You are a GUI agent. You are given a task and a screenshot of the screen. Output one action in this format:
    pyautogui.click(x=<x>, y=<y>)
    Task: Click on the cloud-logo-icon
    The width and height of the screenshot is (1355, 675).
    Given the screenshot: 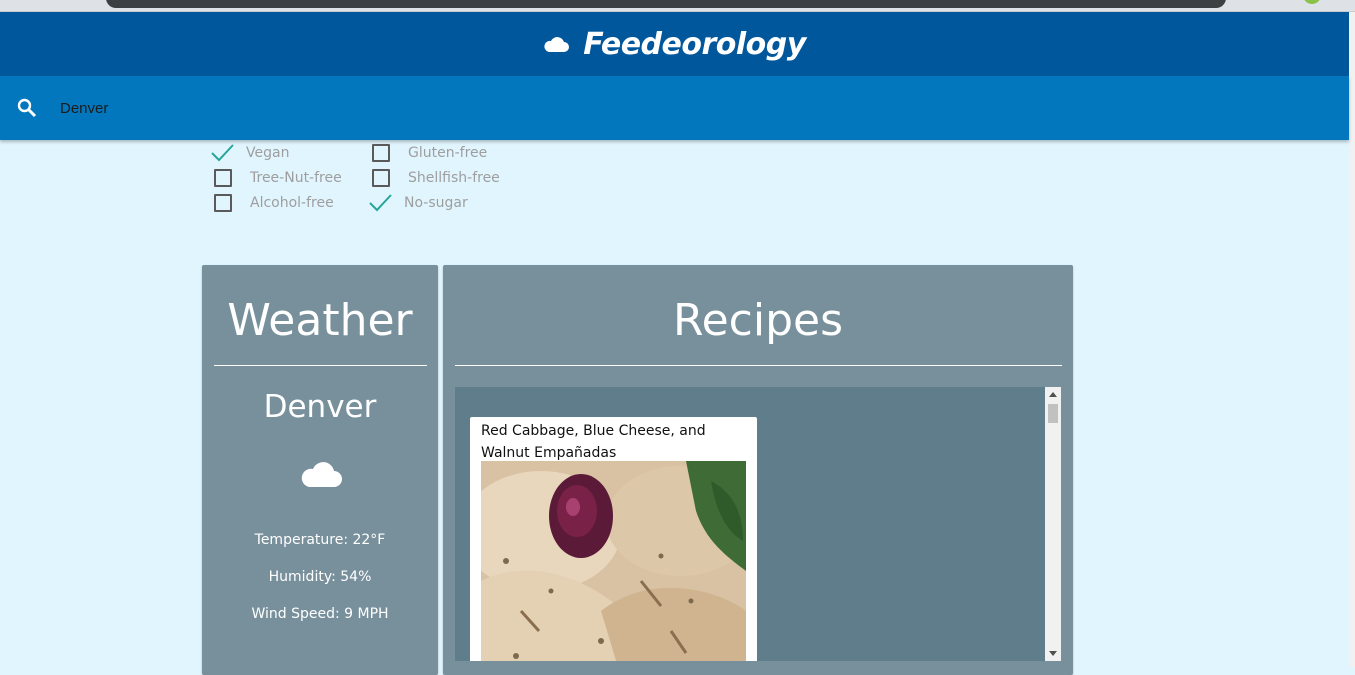 What is the action you would take?
    pyautogui.click(x=556, y=44)
    